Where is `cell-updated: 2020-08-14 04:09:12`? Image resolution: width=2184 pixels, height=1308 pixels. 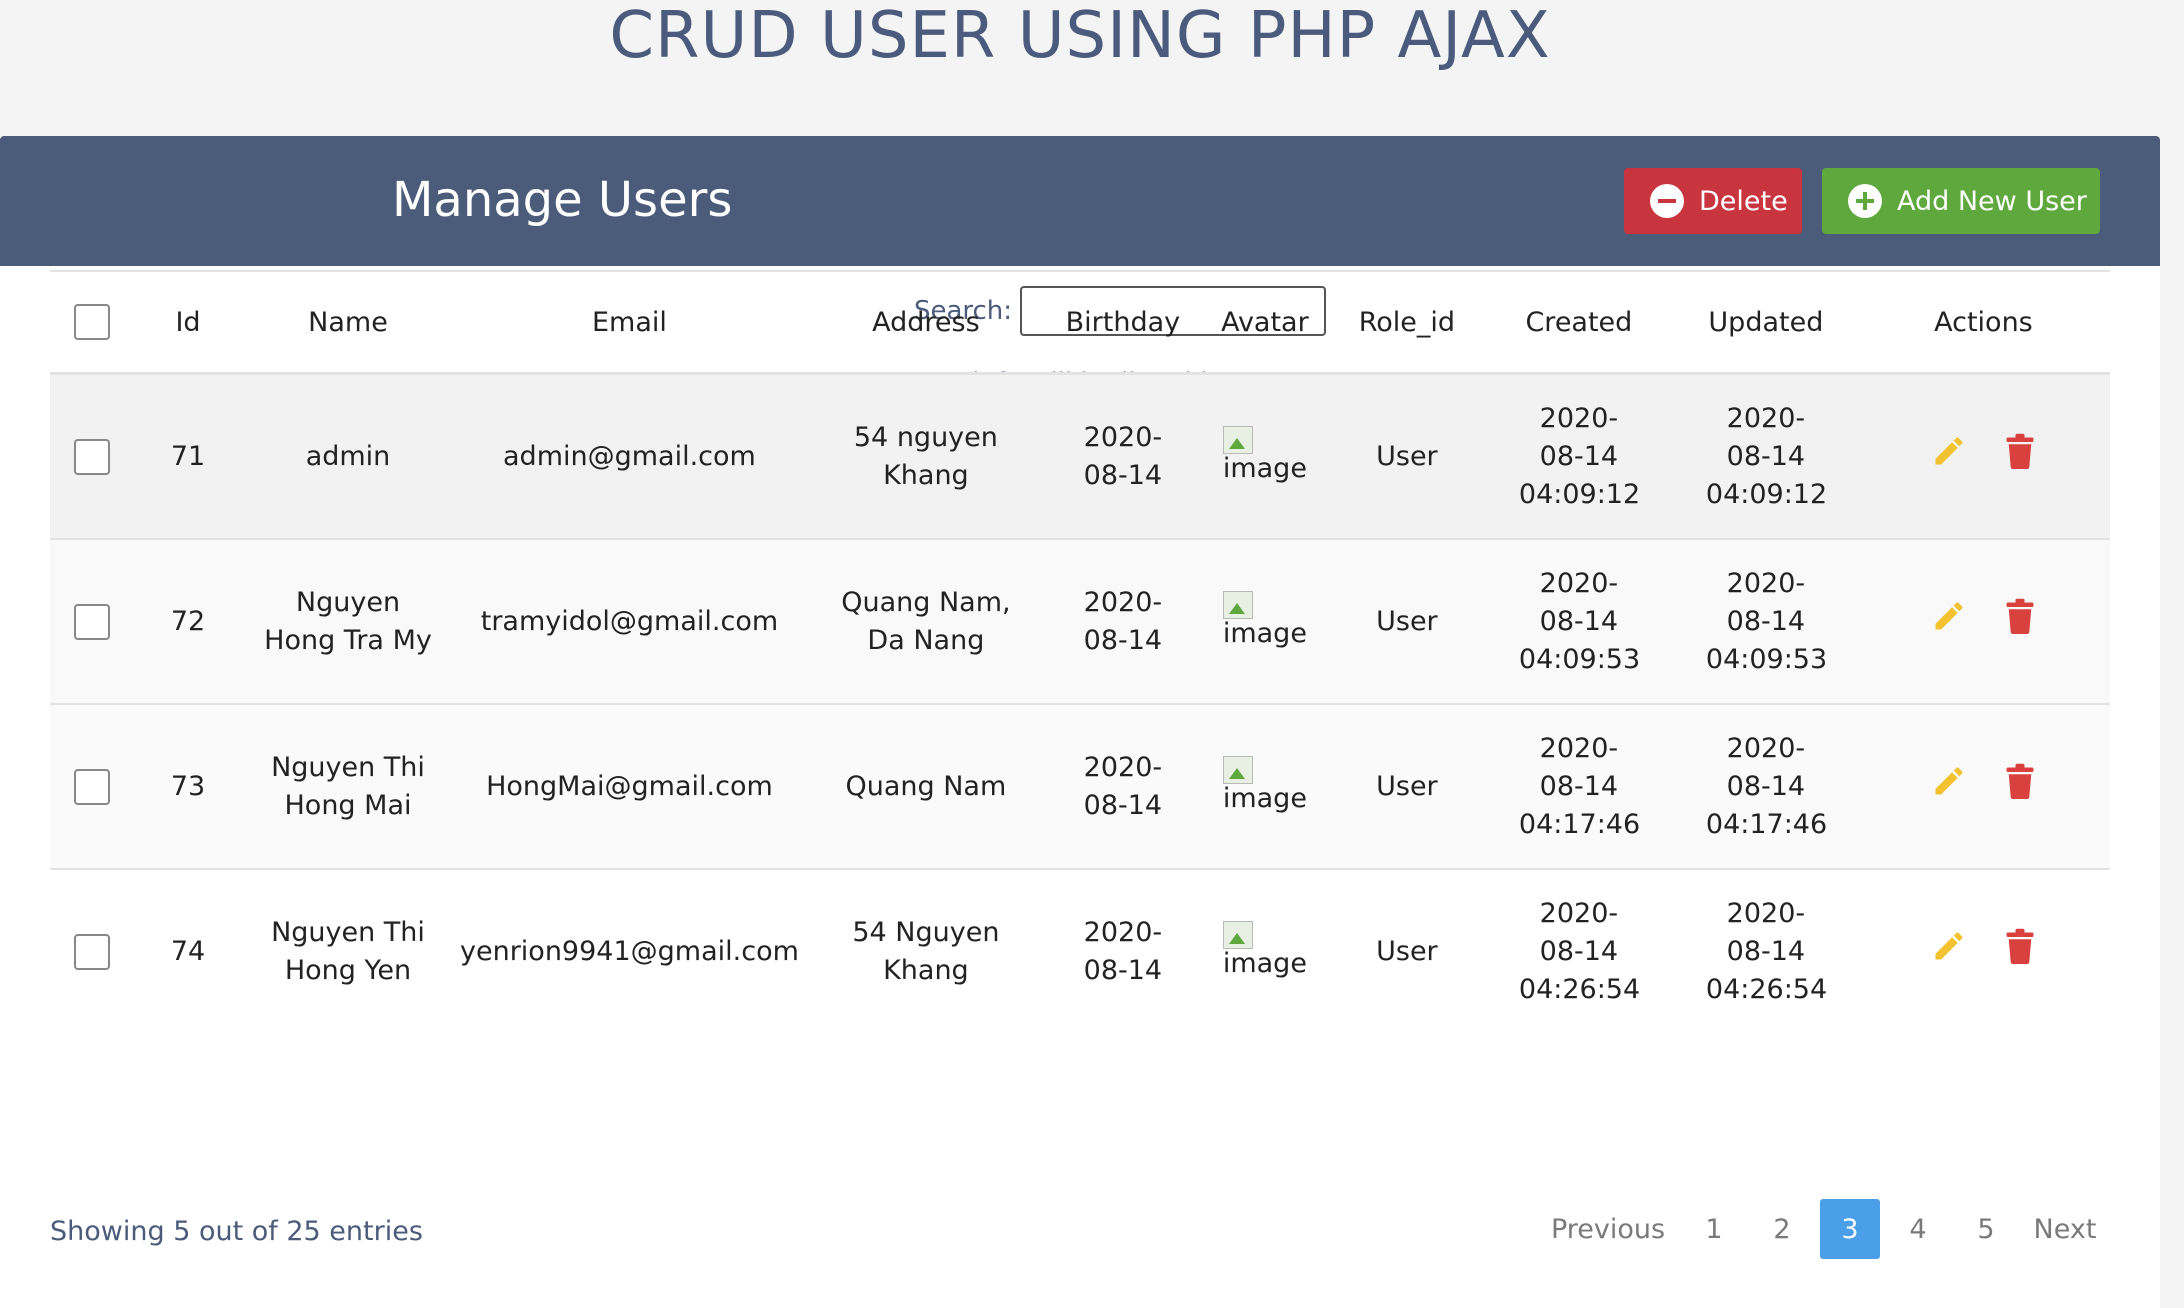
cell-updated: 2020-08-14 04:09:12 is located at coordinates (1765, 456).